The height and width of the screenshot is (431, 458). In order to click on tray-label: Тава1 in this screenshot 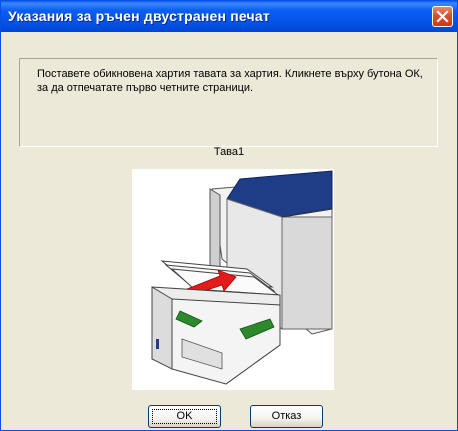, I will do `click(229, 152)`.